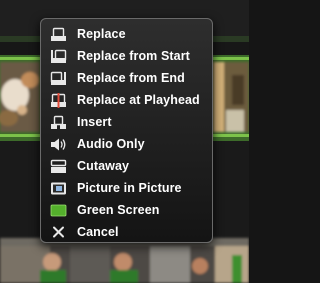  I want to click on cancel-icon, so click(58, 231).